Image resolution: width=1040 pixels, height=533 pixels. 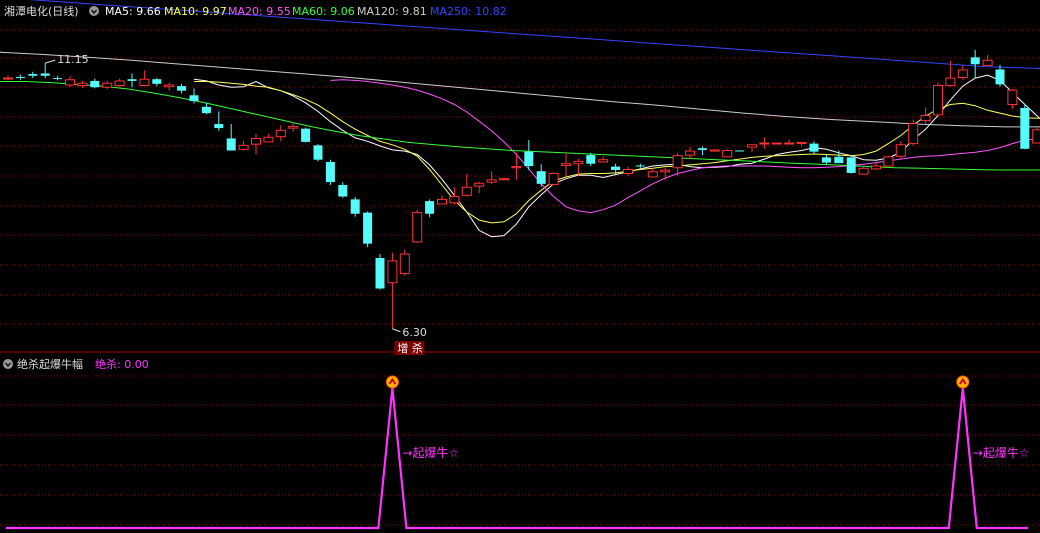 What do you see at coordinates (8, 364) in the screenshot?
I see `sub-panel-collapse-icon` at bounding box center [8, 364].